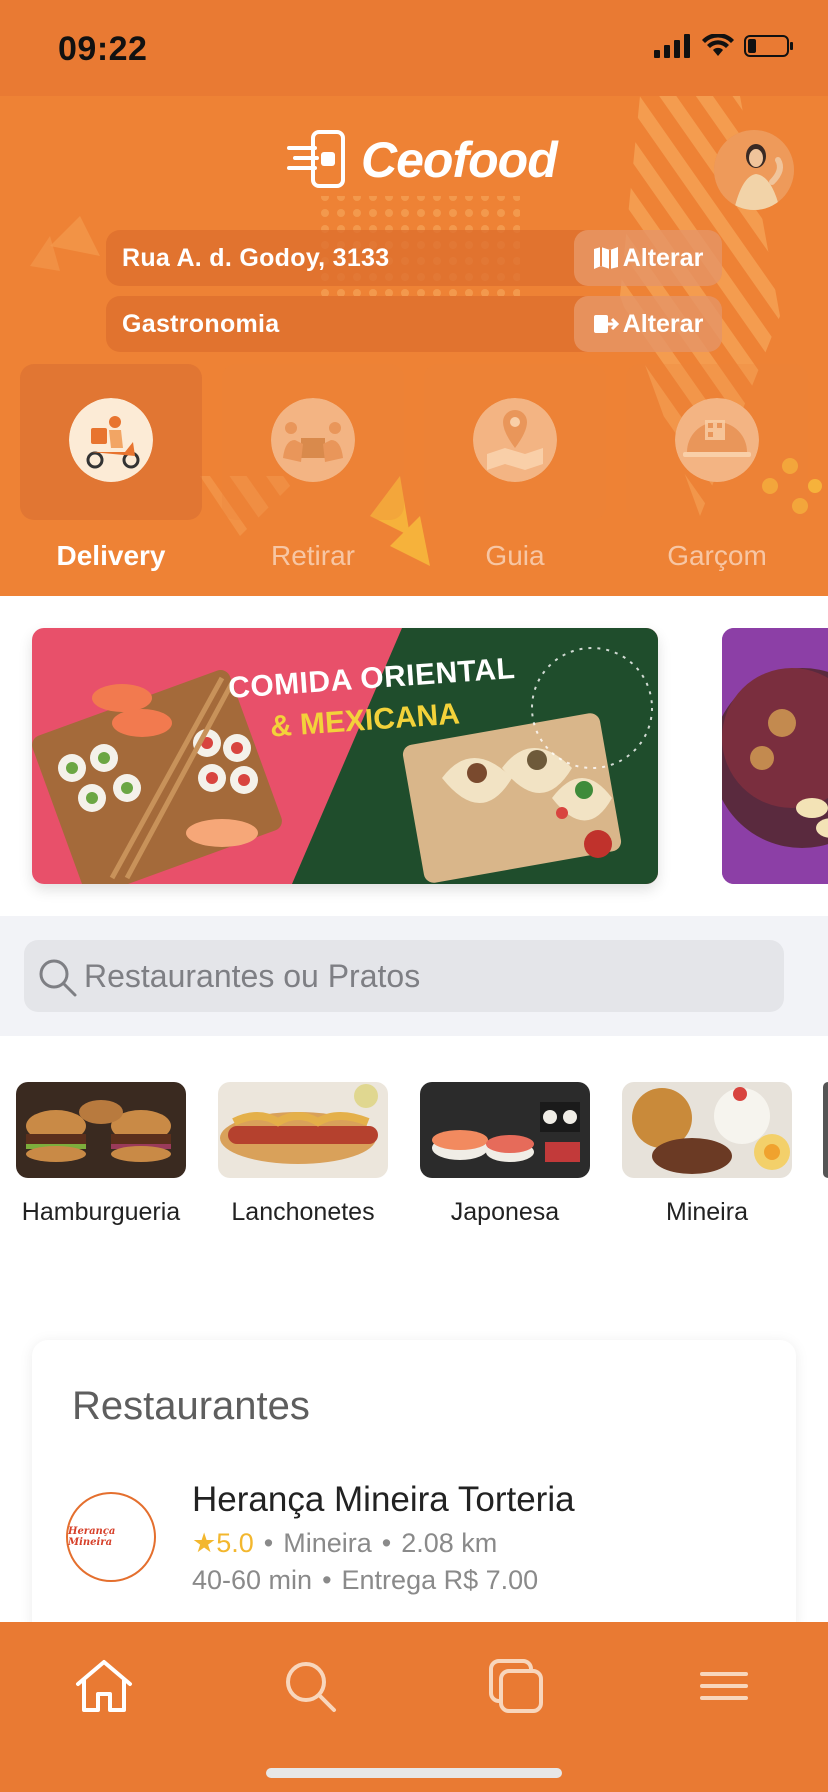  Describe the element at coordinates (717, 555) in the screenshot. I see `mode-garcom-label: Garçom` at that location.